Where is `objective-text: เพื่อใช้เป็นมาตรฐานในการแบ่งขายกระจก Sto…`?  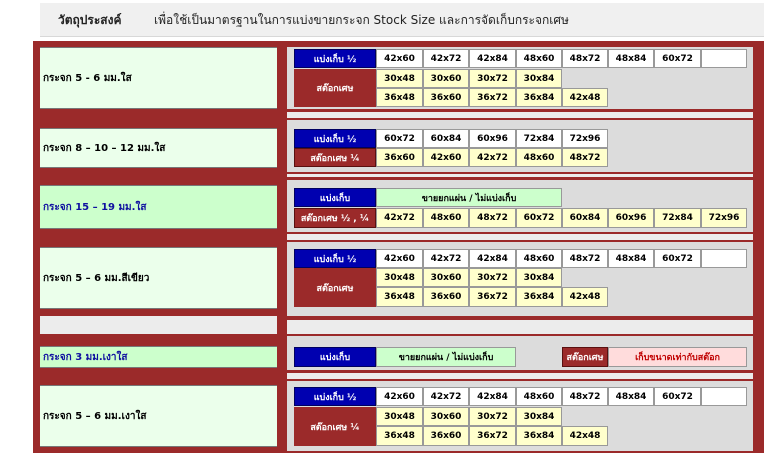
objective-text: เพื่อใช้เป็นมาตรฐานในการแบ่งขายกระจก Sto… is located at coordinates (361, 20).